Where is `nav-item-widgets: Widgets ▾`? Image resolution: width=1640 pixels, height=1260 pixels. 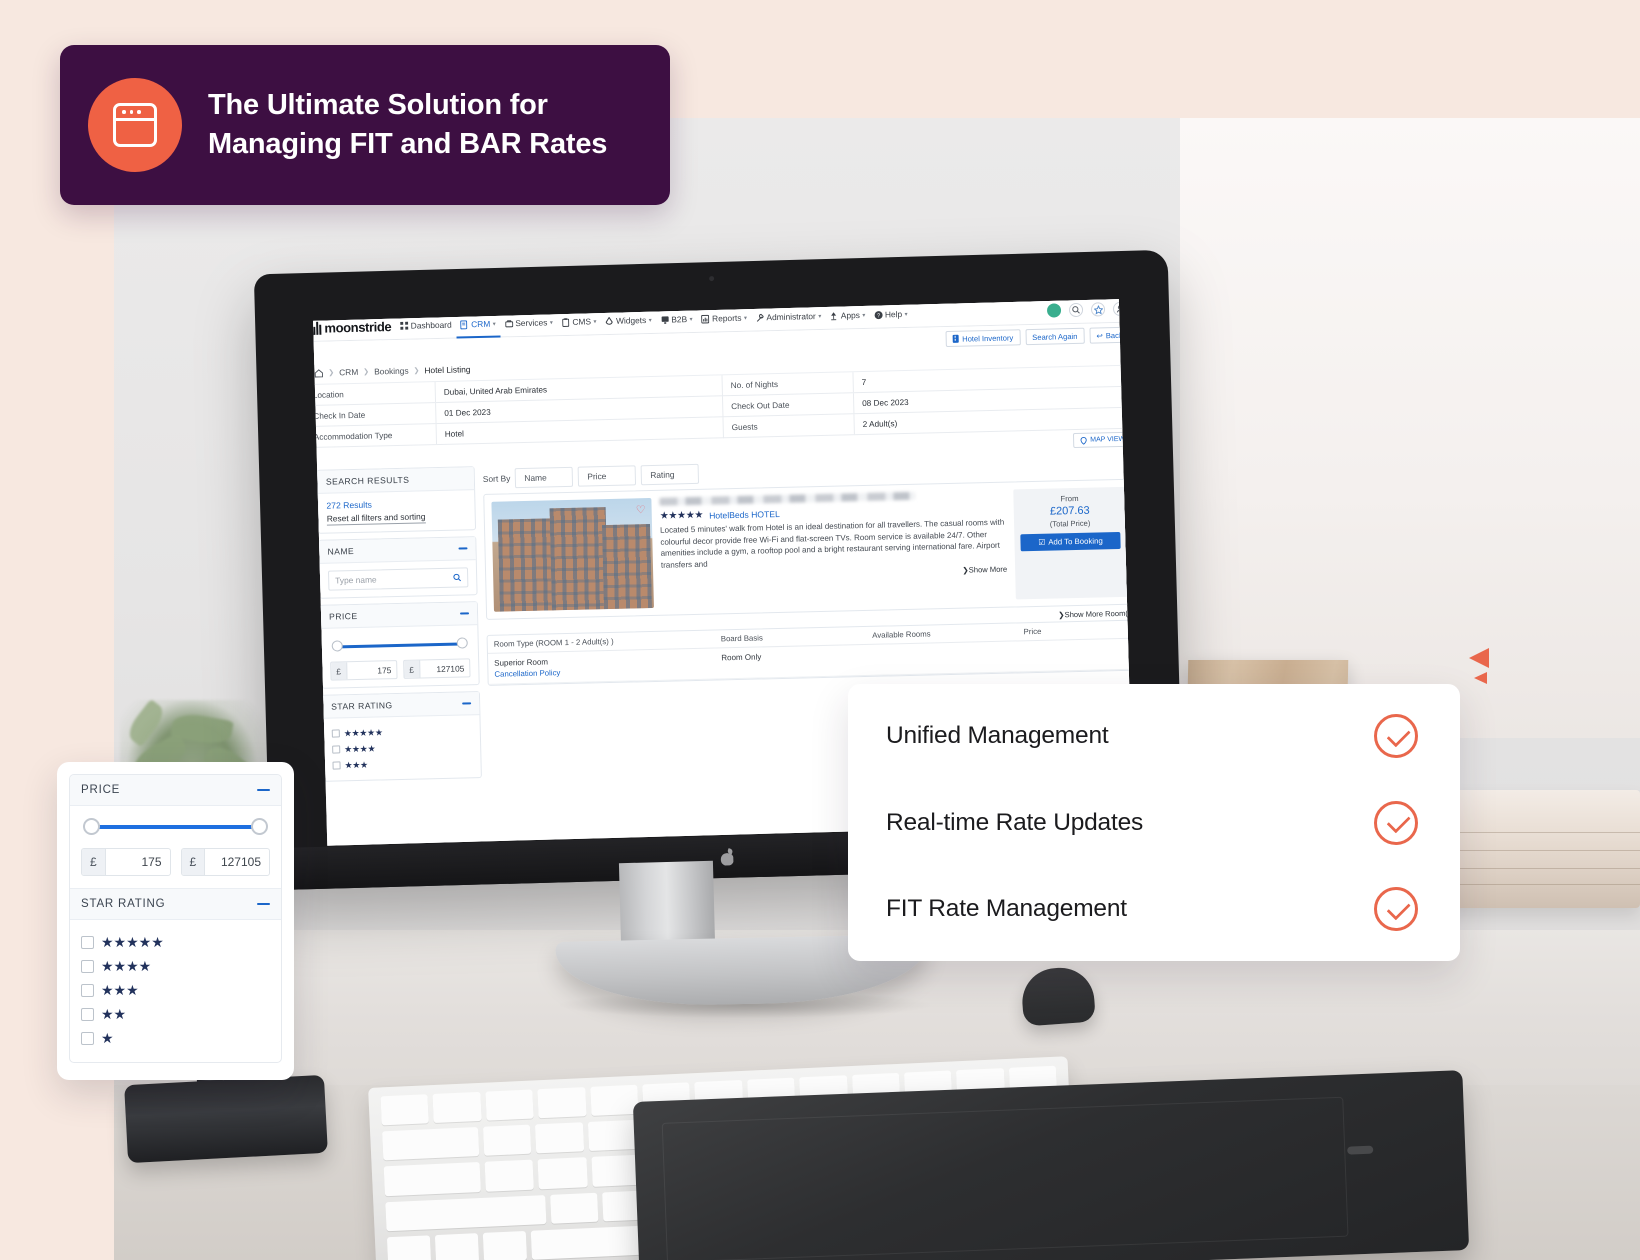 nav-item-widgets: Widgets ▾ is located at coordinates (628, 320).